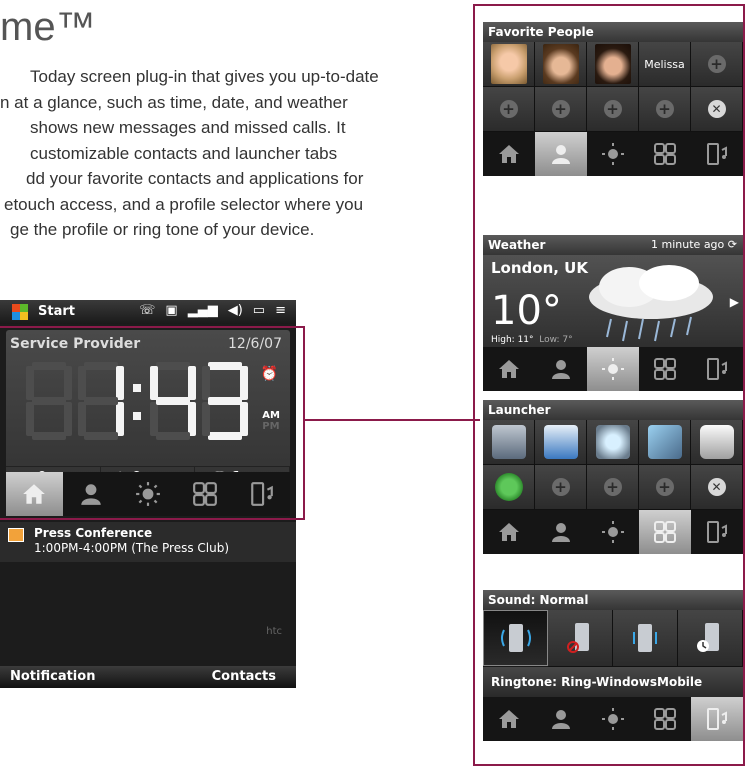  Describe the element at coordinates (734, 302) in the screenshot. I see `chevron-right-icon: ▶` at that location.